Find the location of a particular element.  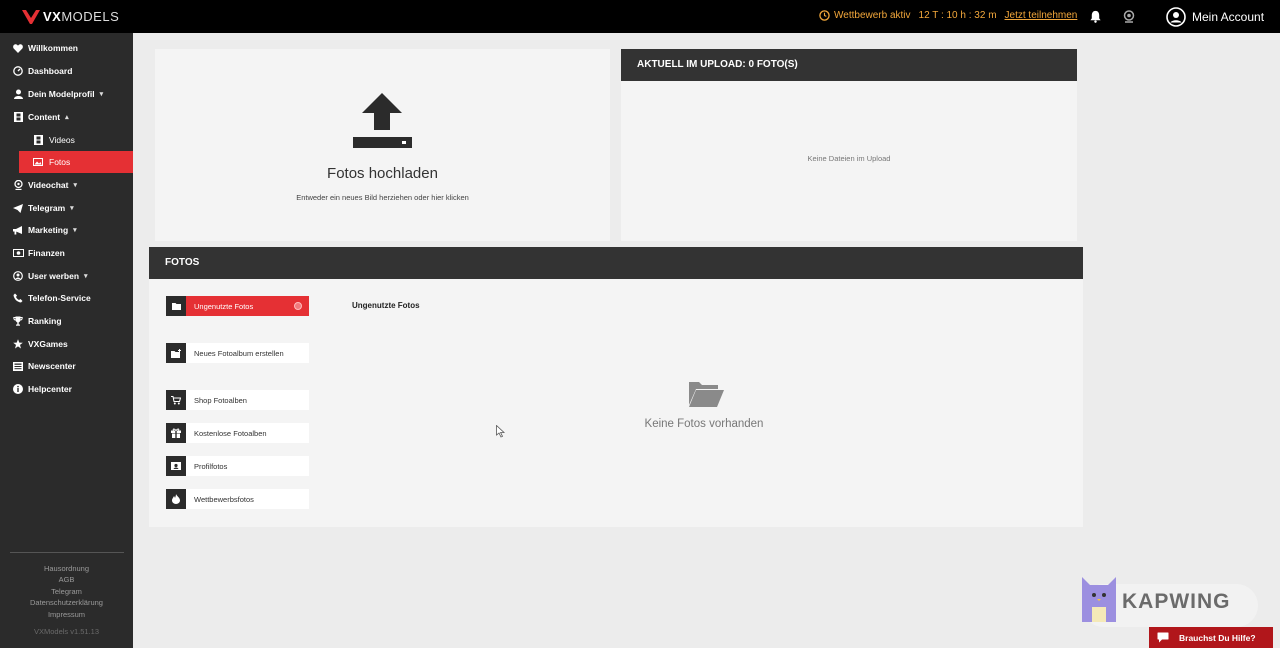

album-label: Profilfotos is located at coordinates (211, 466).